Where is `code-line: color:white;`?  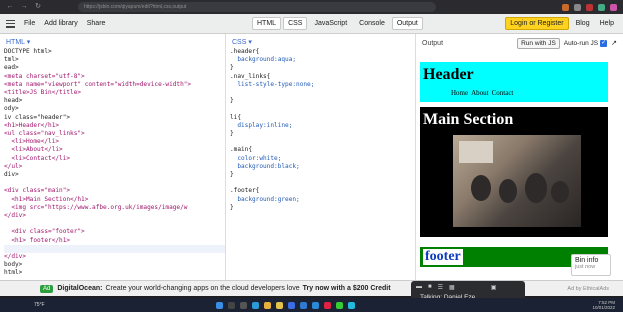 code-line: color:white; is located at coordinates (322, 159).